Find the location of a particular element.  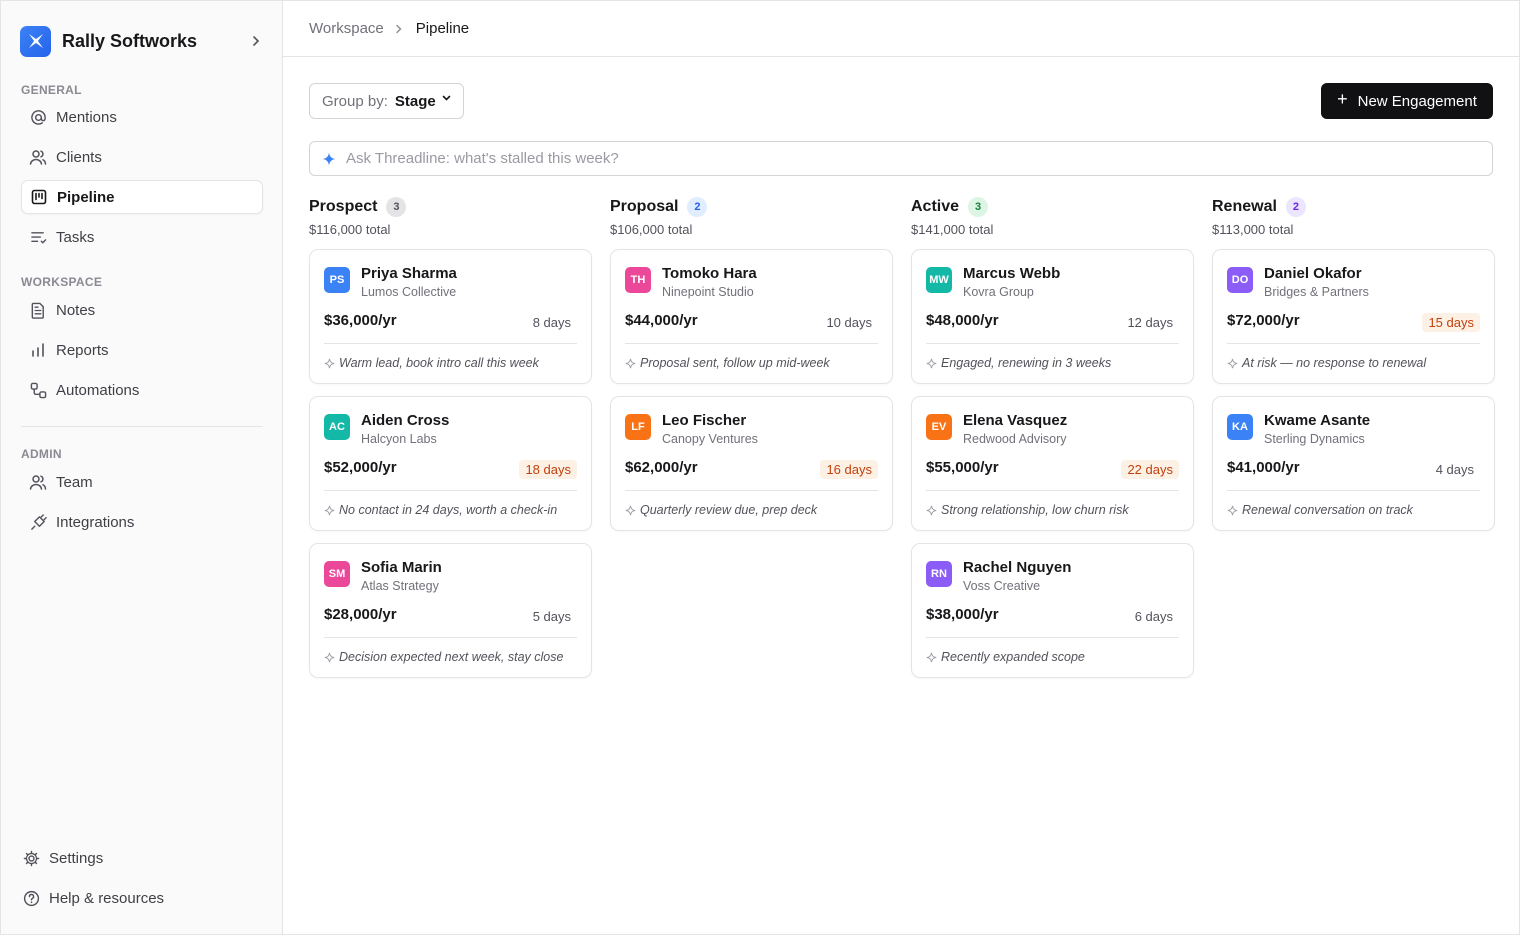

ai-note-text: Engaged, renewing in 3 weeks is located at coordinates (1026, 363).